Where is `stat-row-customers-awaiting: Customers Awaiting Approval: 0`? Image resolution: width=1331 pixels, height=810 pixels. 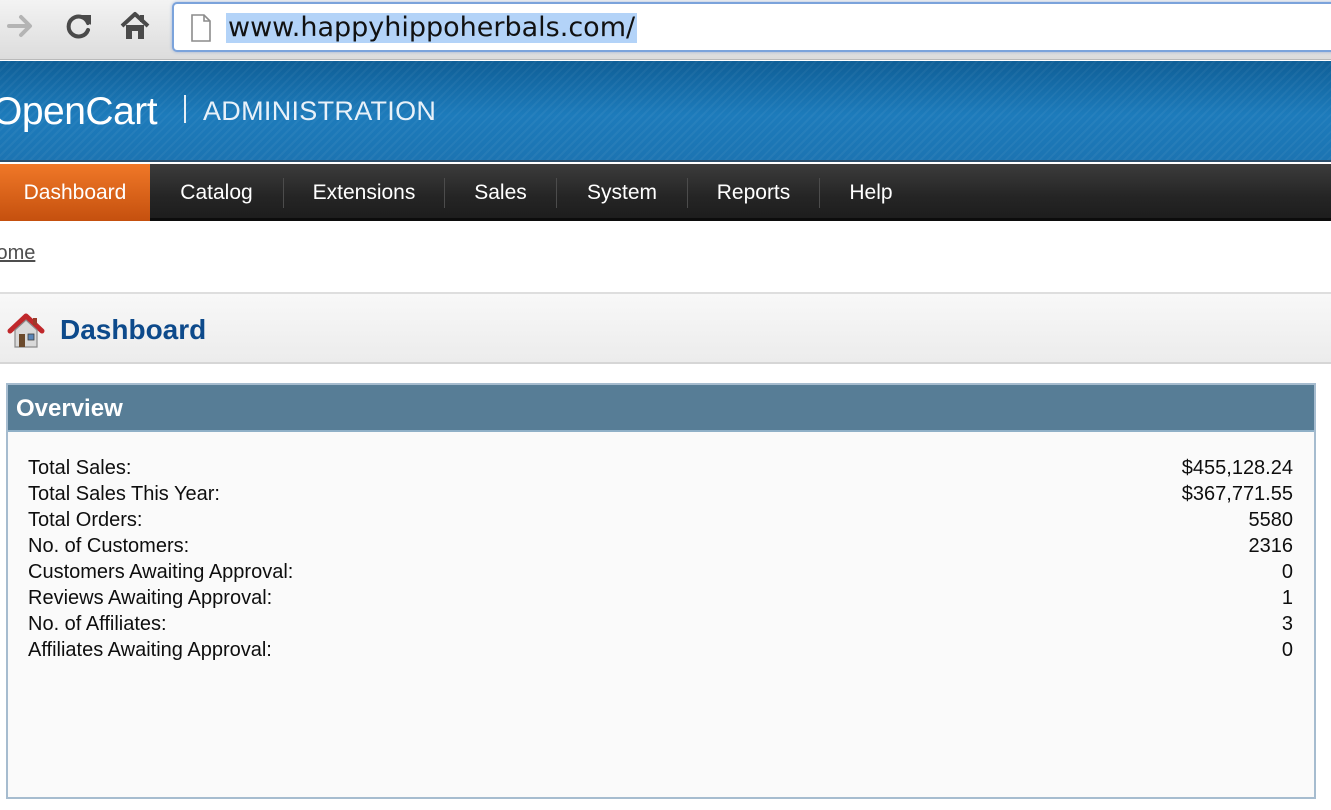 stat-row-customers-awaiting: Customers Awaiting Approval: 0 is located at coordinates (660, 572).